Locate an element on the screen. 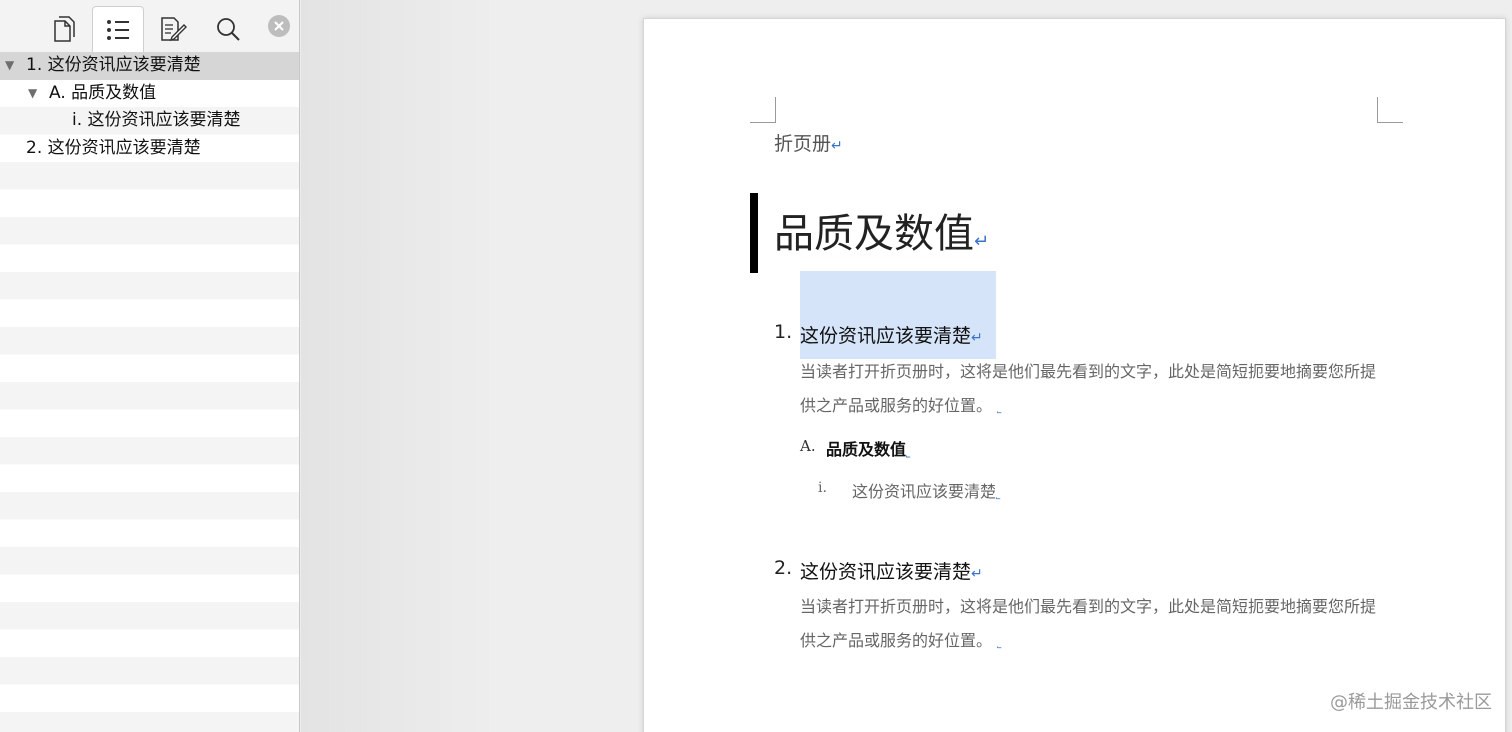 The height and width of the screenshot is (732, 1512). close-sidebar-button is located at coordinates (279, 26).